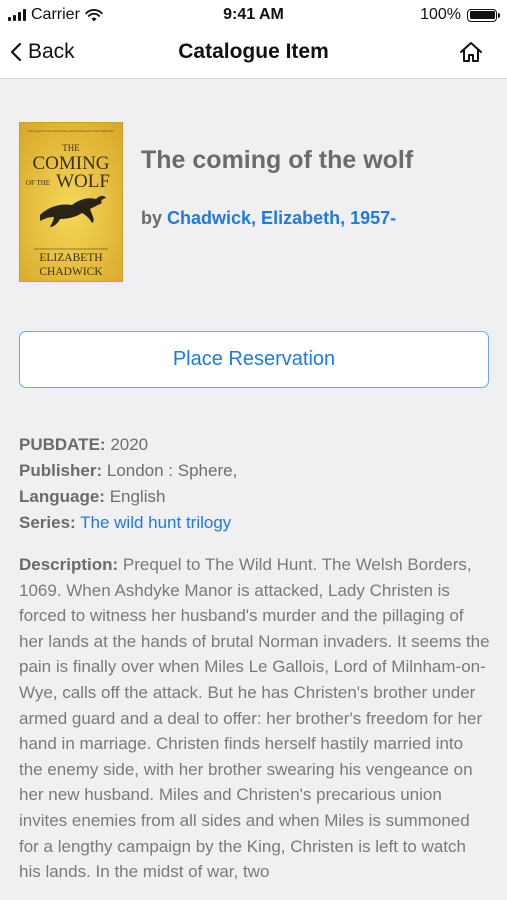 This screenshot has width=507, height=900. What do you see at coordinates (254, 471) in the screenshot?
I see `publisher-row: Publisher: London : Sphere,` at bounding box center [254, 471].